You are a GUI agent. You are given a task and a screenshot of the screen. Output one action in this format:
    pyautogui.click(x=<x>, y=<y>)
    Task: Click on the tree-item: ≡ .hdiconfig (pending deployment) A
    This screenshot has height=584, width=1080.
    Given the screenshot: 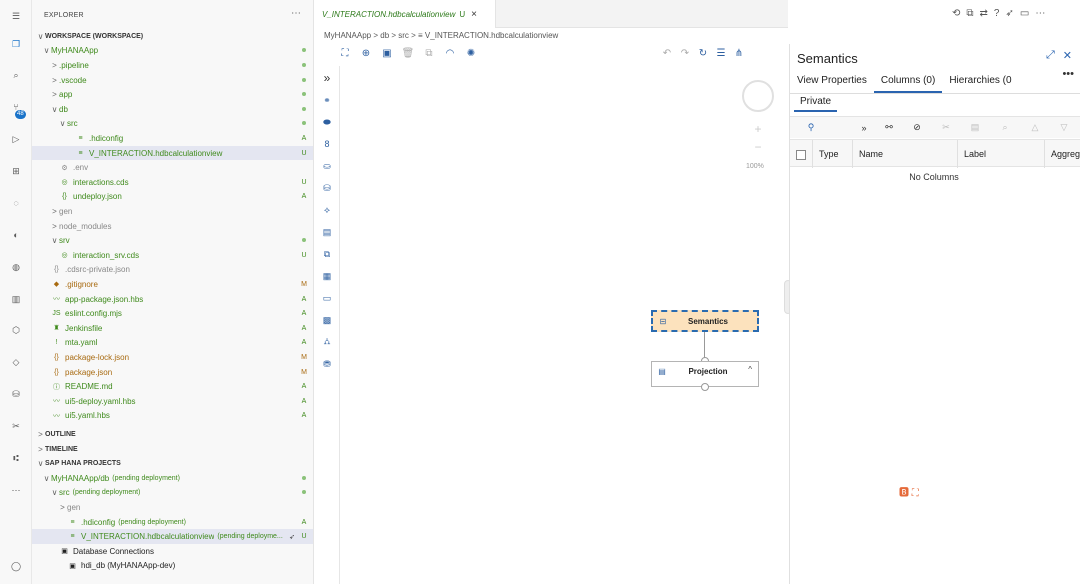 What is the action you would take?
    pyautogui.click(x=172, y=522)
    